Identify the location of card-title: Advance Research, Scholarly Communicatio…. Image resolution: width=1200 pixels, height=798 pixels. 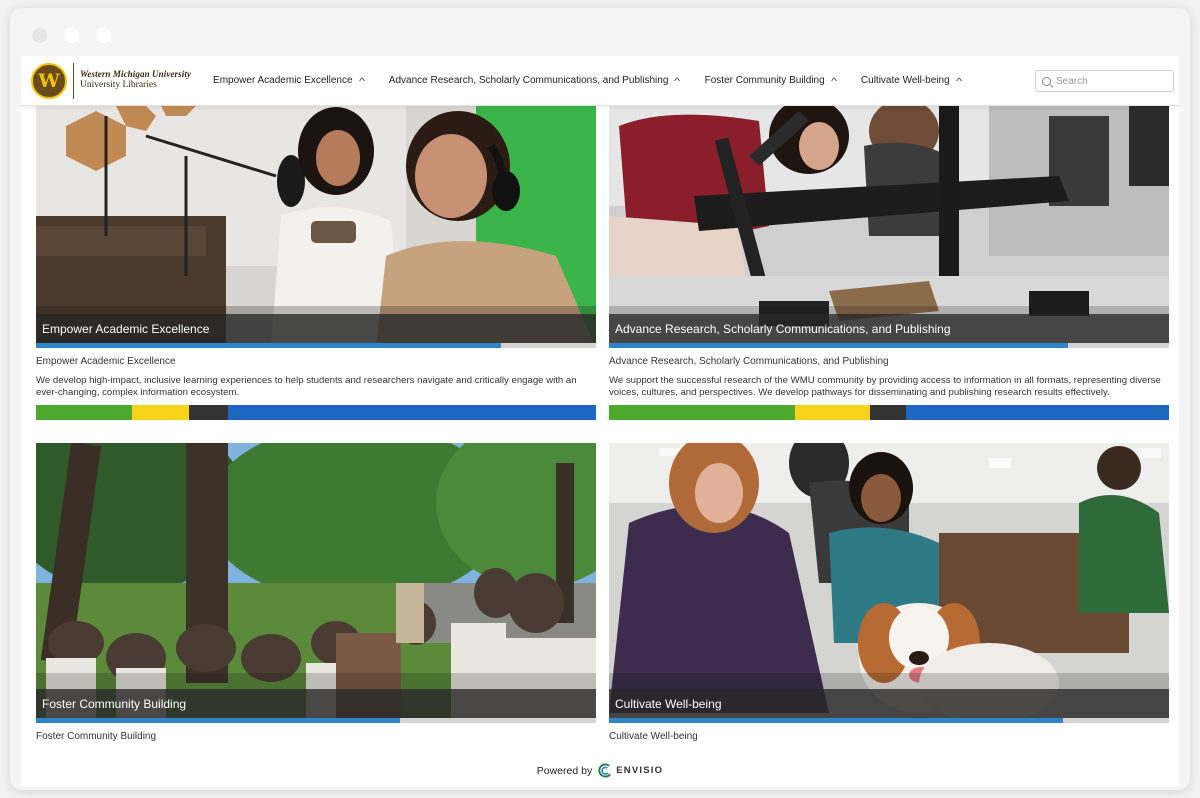
(889, 361).